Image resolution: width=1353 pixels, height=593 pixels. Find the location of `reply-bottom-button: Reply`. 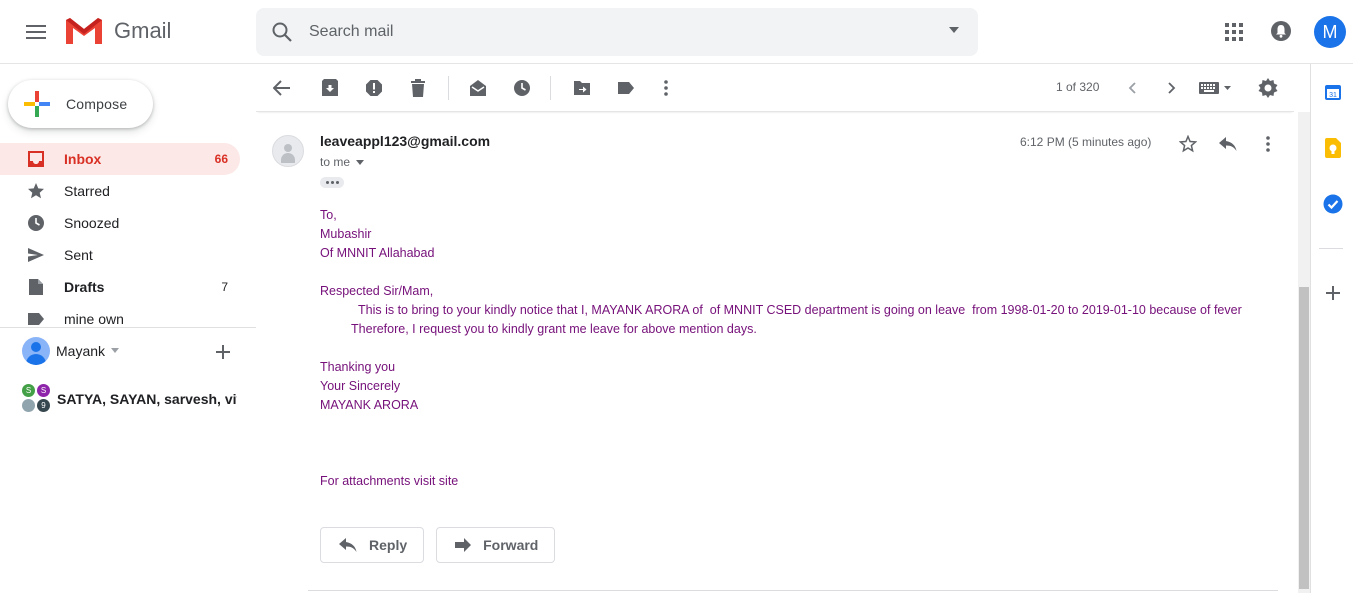

reply-bottom-button: Reply is located at coordinates (372, 545).